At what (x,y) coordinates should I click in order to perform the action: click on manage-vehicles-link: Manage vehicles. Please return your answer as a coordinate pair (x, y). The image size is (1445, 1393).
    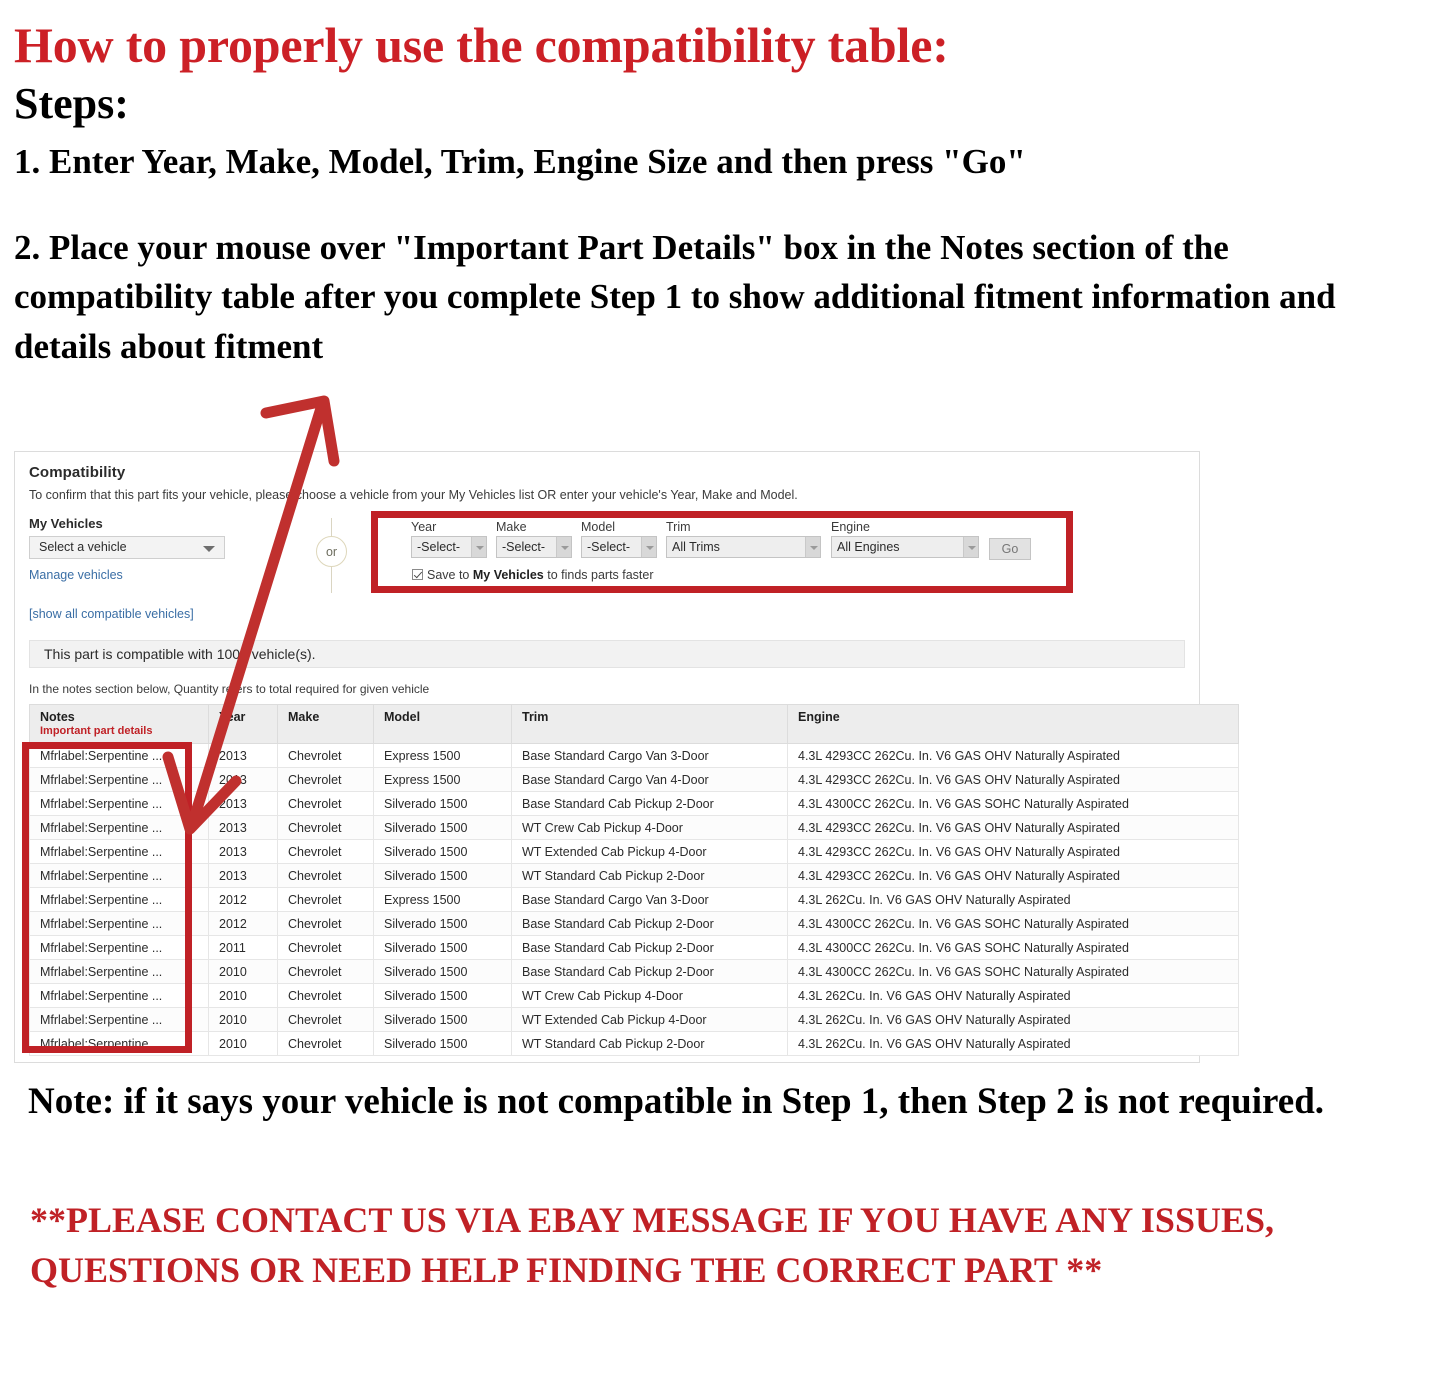
    Looking at the image, I should click on (76, 575).